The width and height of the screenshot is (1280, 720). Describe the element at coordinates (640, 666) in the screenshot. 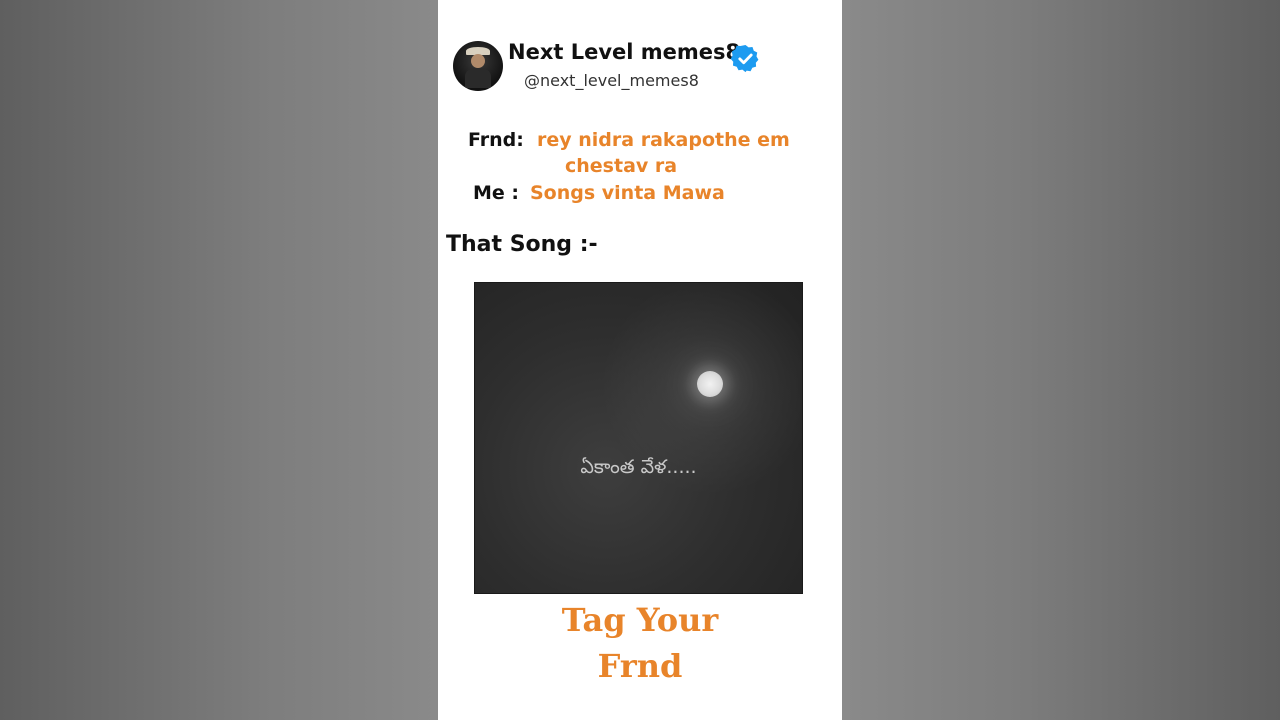

I see `frnd-line: Frnd` at that location.